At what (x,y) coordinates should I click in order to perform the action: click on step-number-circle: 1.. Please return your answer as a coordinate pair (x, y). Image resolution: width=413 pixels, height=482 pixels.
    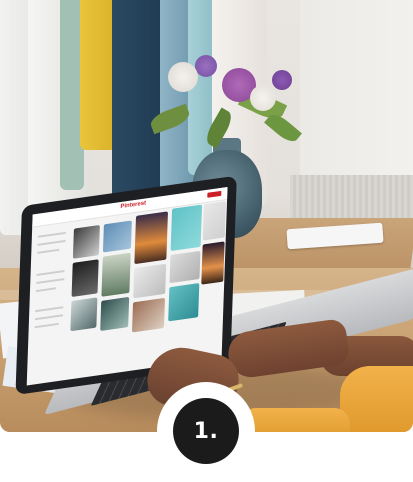
    Looking at the image, I should click on (206, 431).